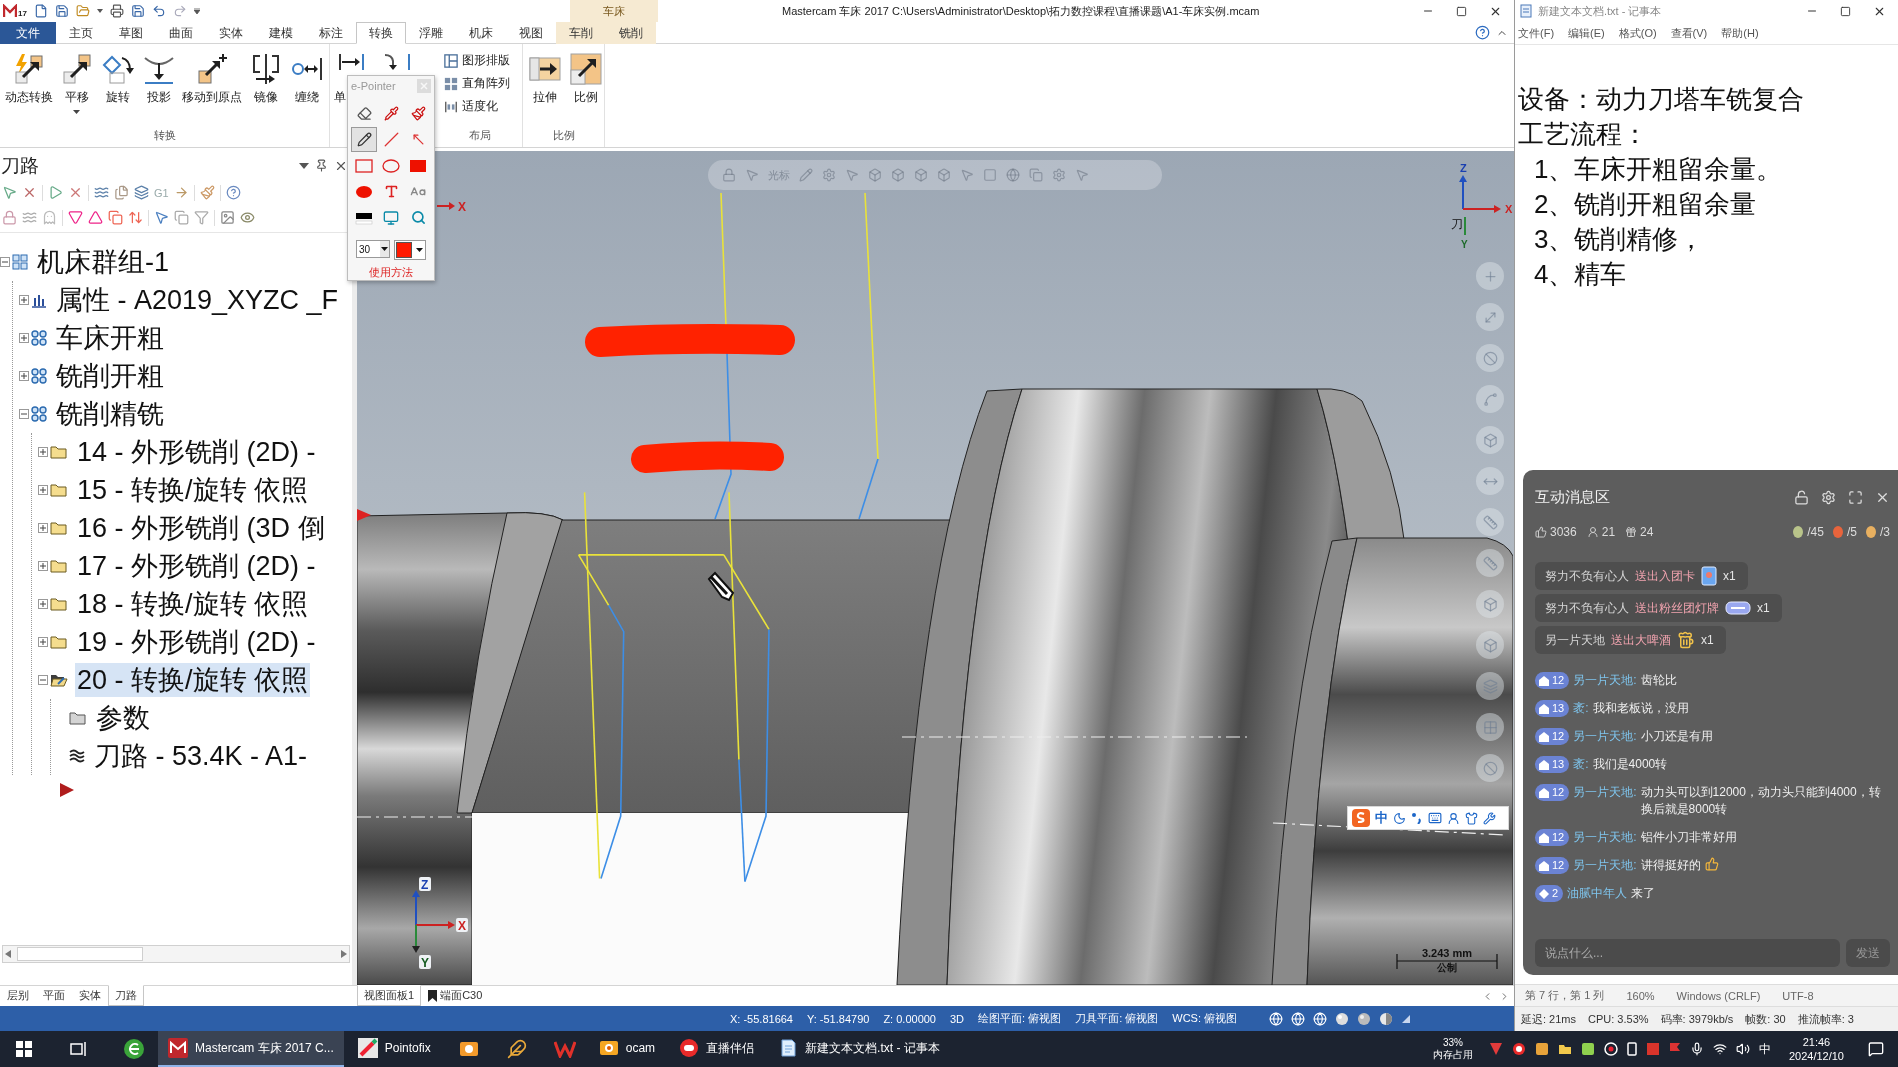 This screenshot has height=1067, width=1898. What do you see at coordinates (196, 642) in the screenshot?
I see `tree-item: 19 - 外形铣削 (2D) -` at bounding box center [196, 642].